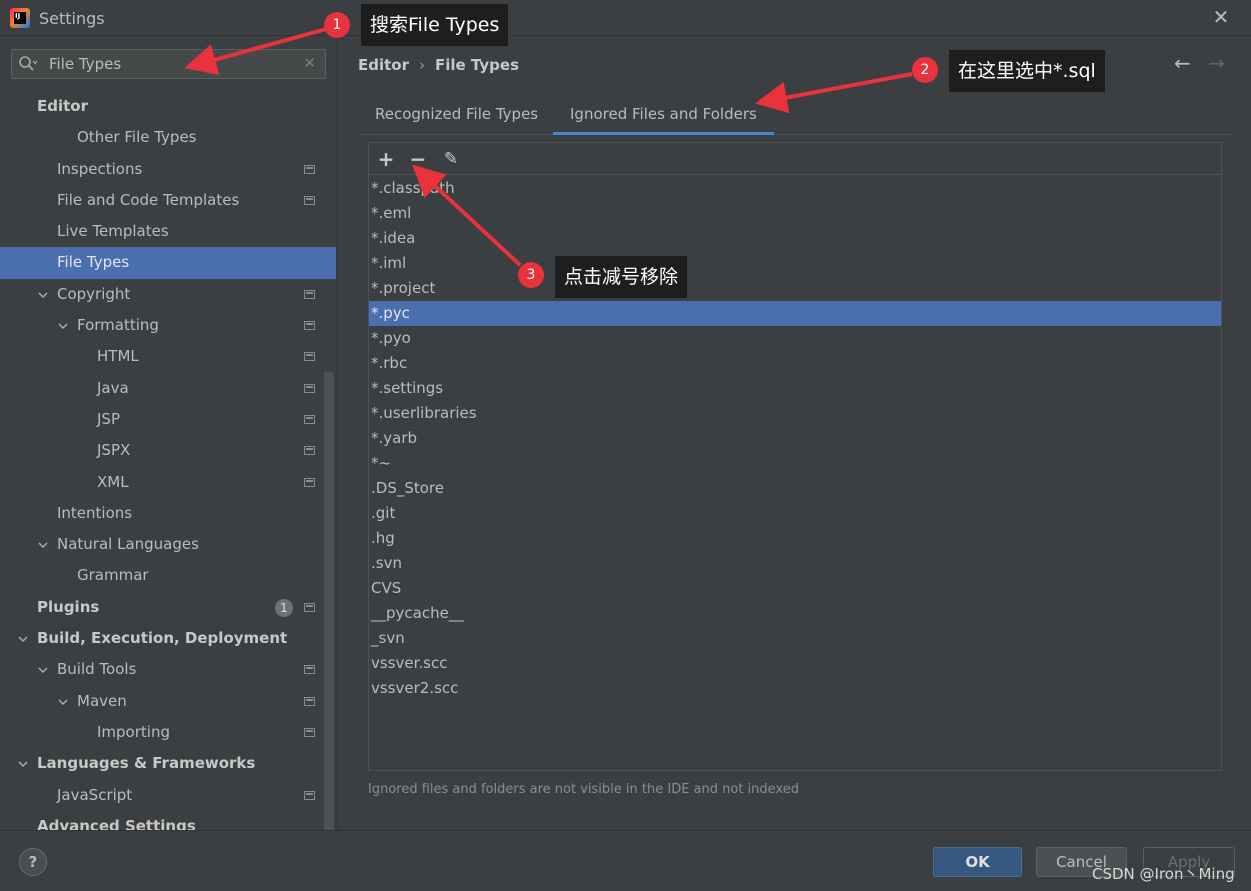  Describe the element at coordinates (168, 169) in the screenshot. I see `sidebar-item-inspections: Inspections` at that location.